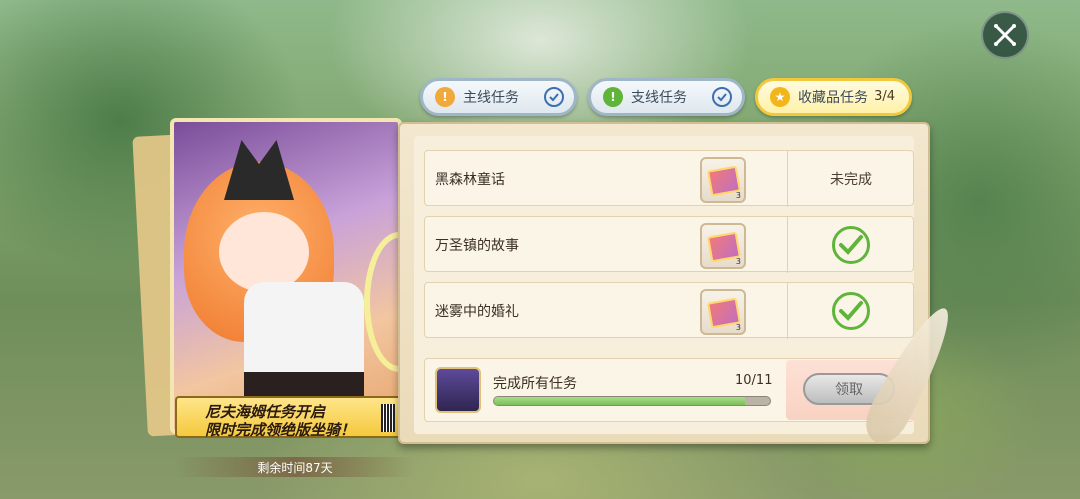 This screenshot has width=1080, height=499. I want to click on tab-main-quest: ! 主线任务, so click(498, 97).